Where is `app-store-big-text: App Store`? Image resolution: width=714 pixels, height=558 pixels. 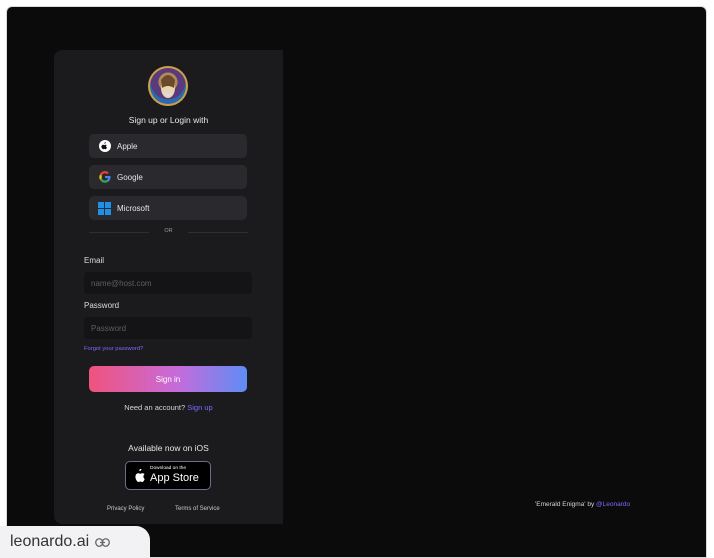 app-store-big-text: App Store is located at coordinates (174, 477).